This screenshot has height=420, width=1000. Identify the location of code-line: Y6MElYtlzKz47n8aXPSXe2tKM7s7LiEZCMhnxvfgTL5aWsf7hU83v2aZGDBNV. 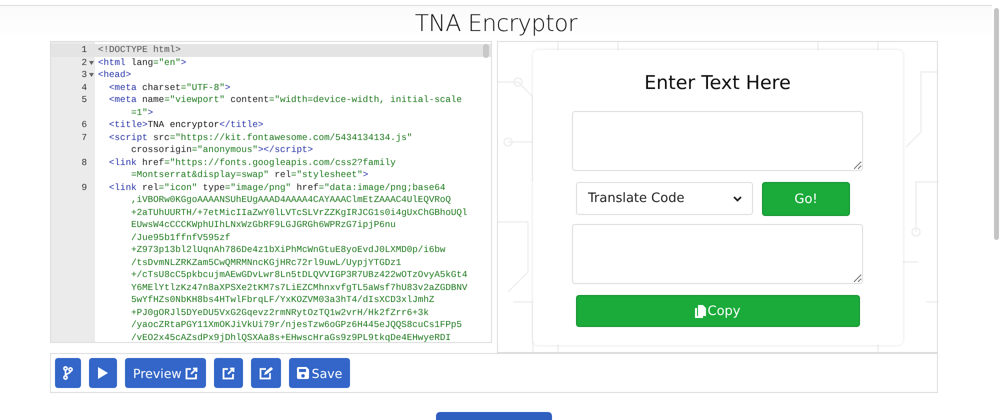
(299, 288).